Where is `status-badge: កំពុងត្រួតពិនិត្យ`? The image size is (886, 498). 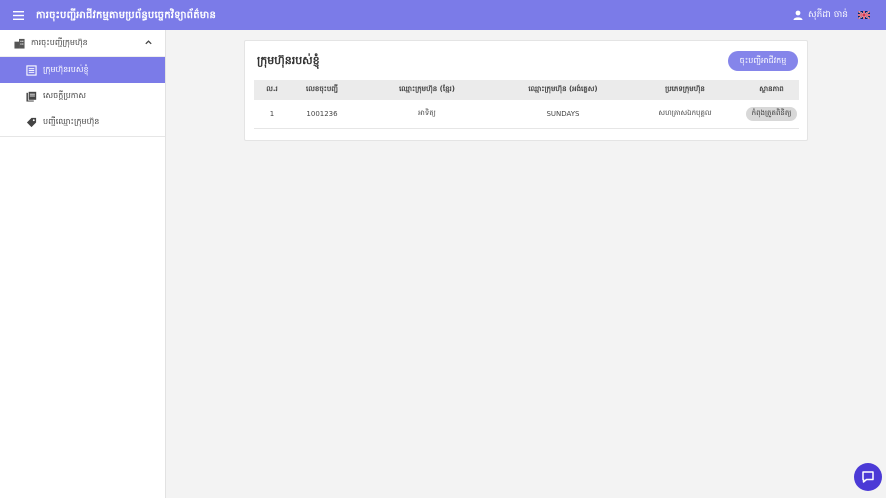 status-badge: កំពុងត្រួតពិនិត្យ is located at coordinates (771, 113).